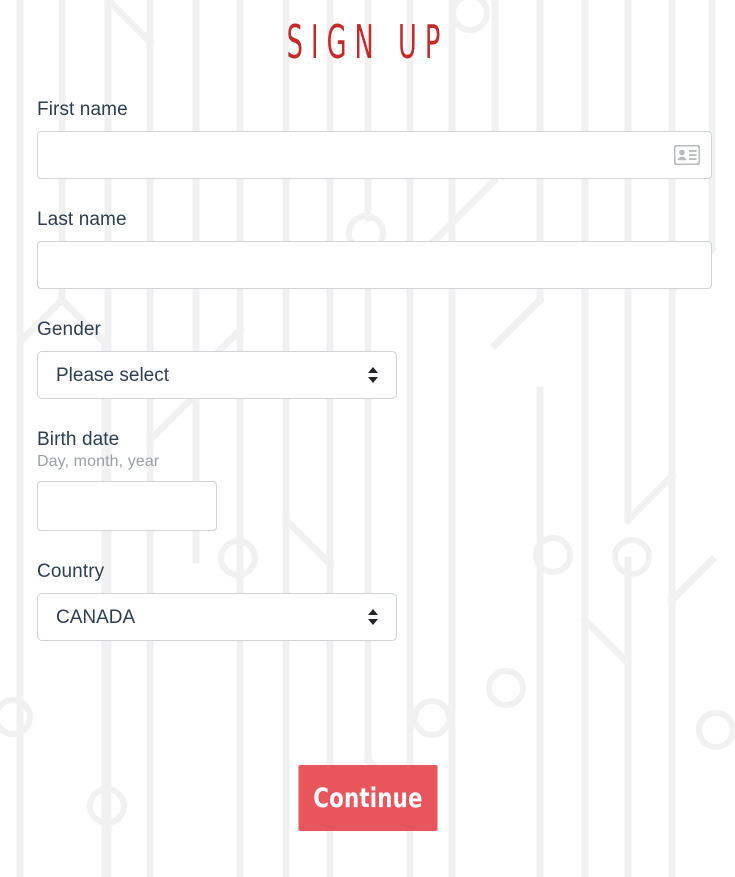 This screenshot has height=877, width=735. Describe the element at coordinates (82, 219) in the screenshot. I see `label-last-name: Last name` at that location.